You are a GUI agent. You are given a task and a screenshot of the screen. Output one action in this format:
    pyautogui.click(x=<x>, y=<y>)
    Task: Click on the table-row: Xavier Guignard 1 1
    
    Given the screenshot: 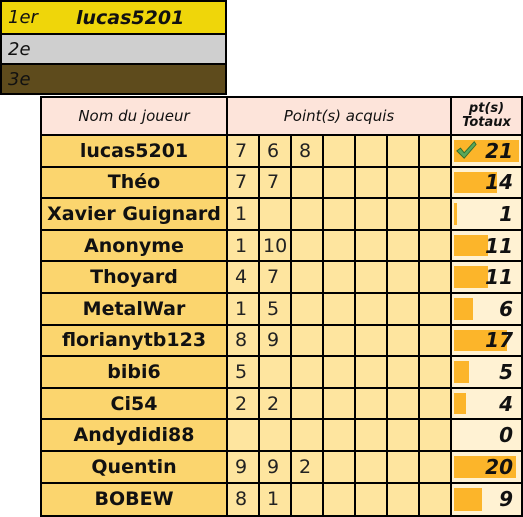 What is the action you would take?
    pyautogui.click(x=281, y=215)
    